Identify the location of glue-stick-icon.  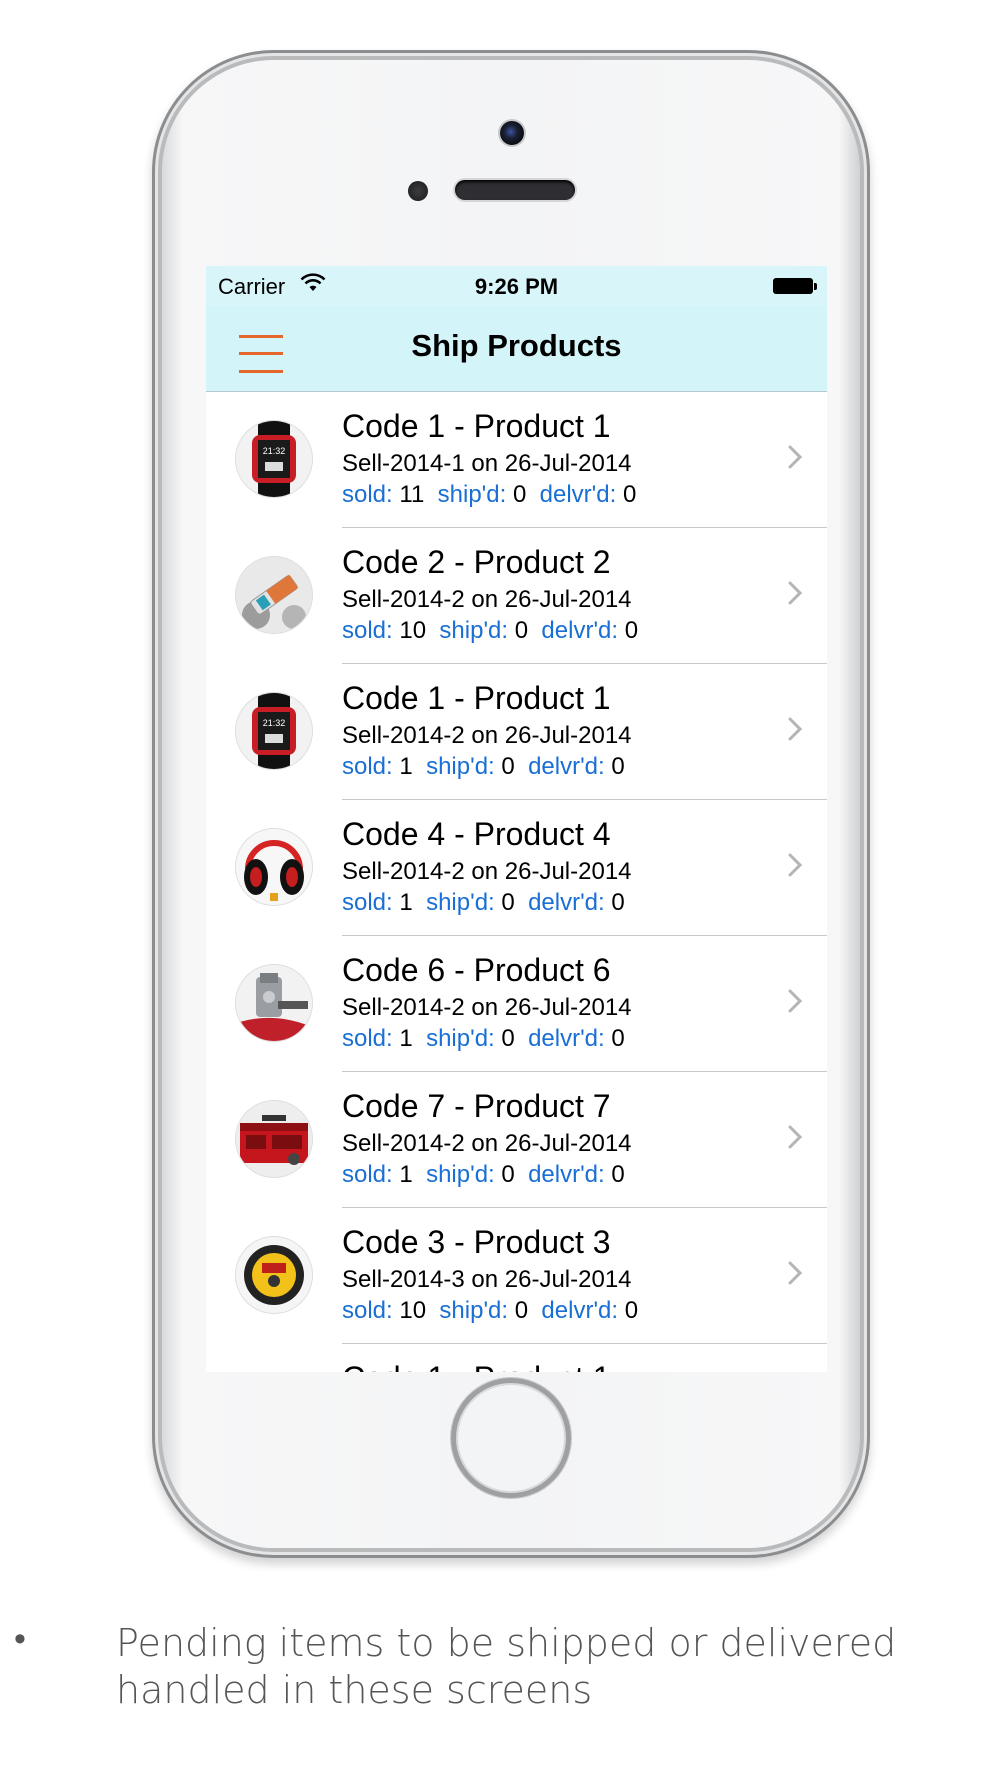
(274, 595).